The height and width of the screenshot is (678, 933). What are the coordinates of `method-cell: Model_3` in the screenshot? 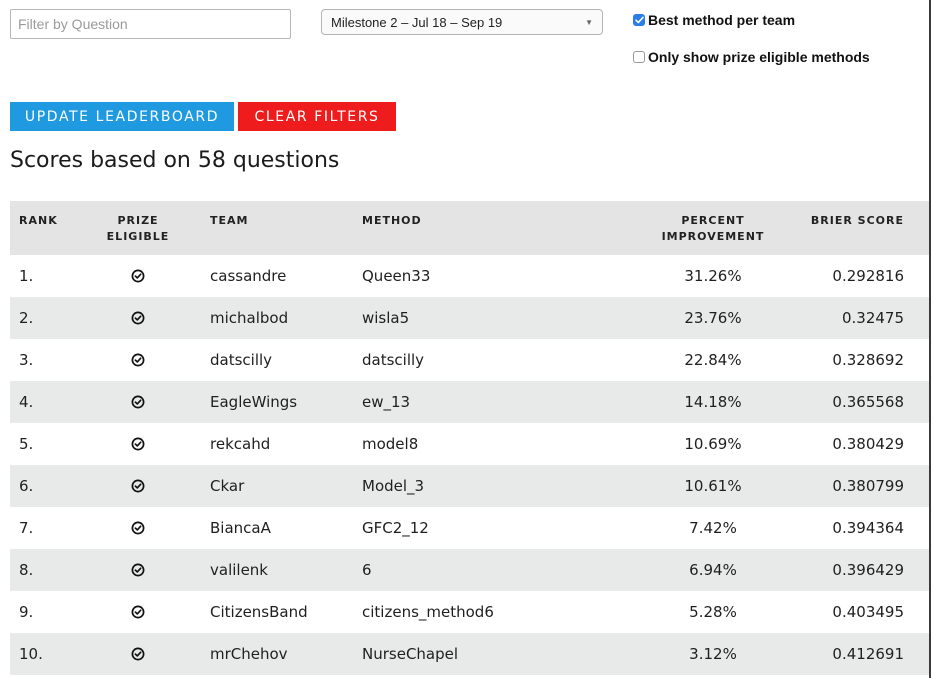 It's located at (393, 486).